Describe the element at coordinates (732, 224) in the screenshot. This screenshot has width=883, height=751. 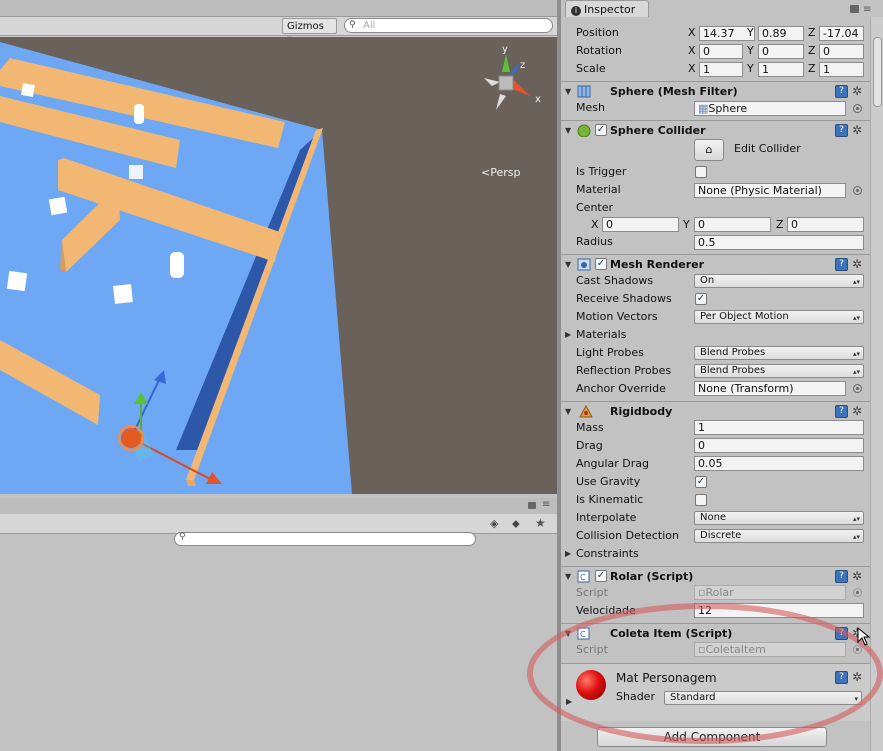
I see `center-y-field: 0` at that location.